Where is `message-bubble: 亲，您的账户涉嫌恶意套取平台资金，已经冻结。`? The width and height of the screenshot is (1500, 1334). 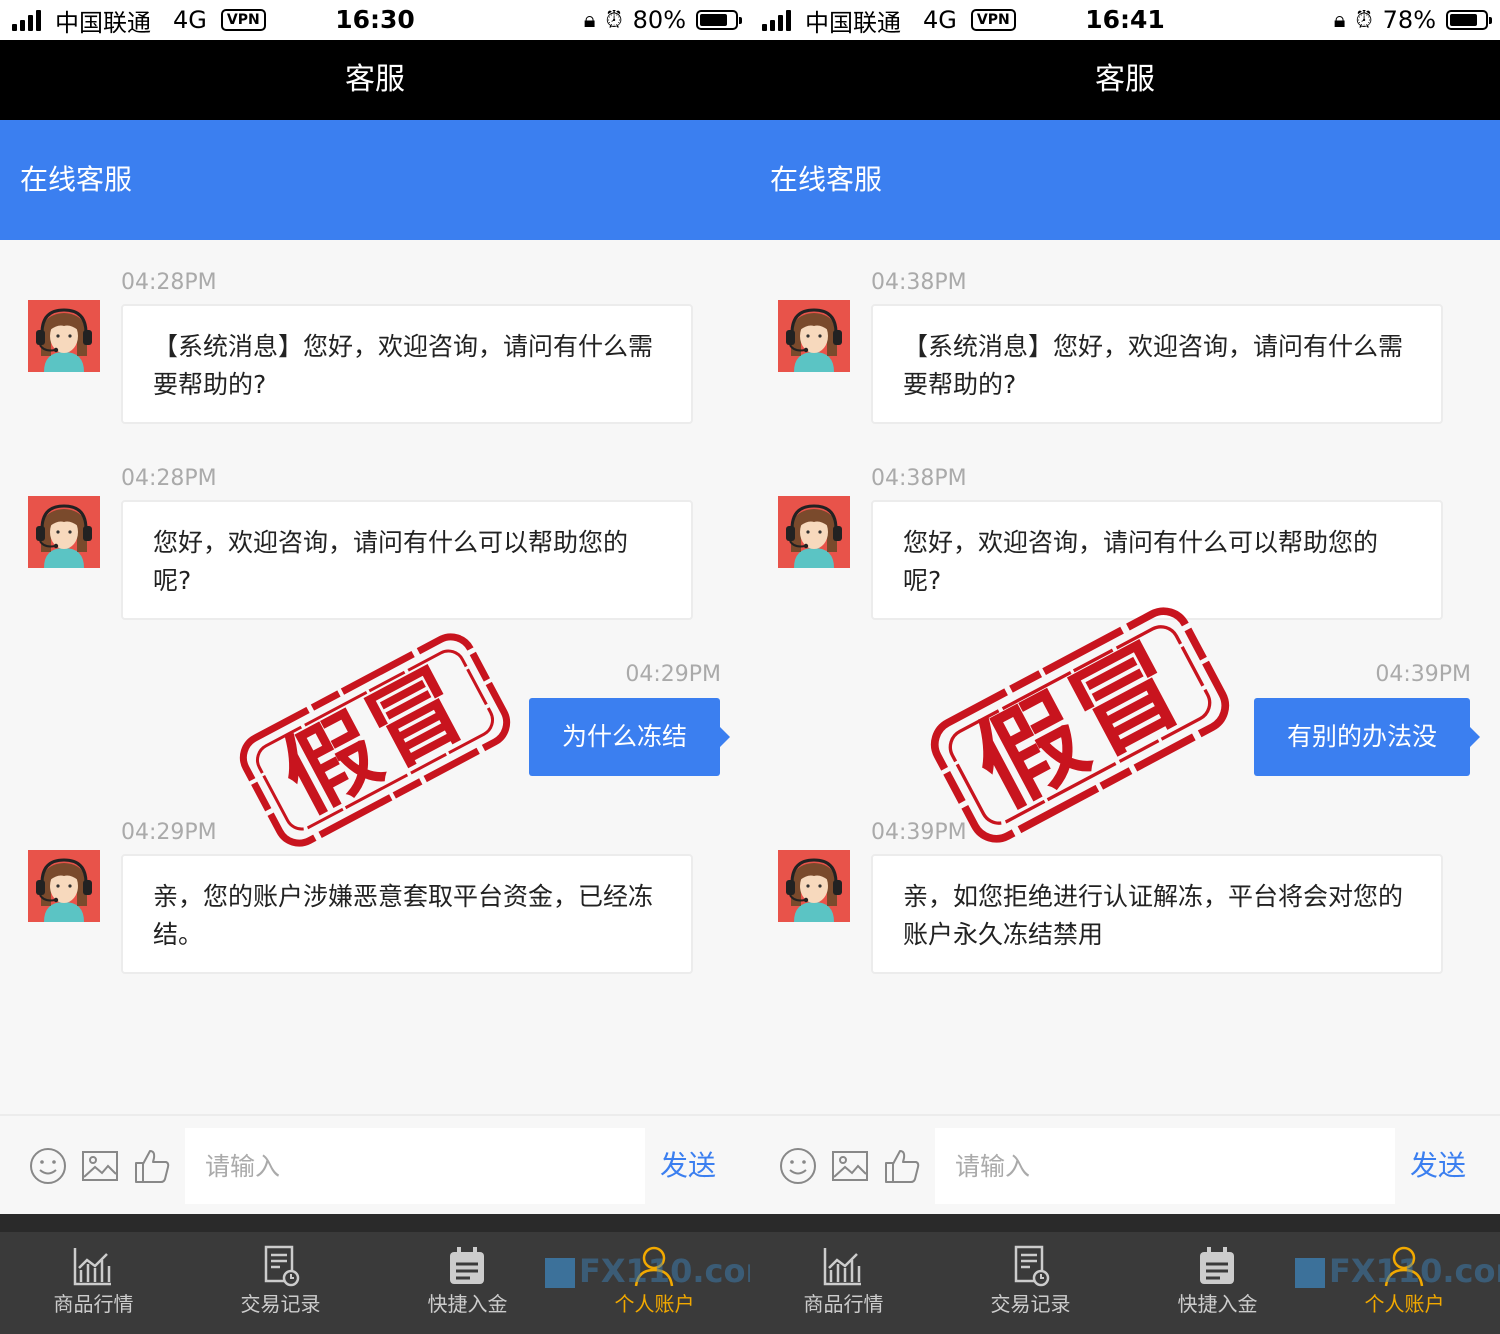 message-bubble: 亲，您的账户涉嫌恶意套取平台资金，已经冻结。 is located at coordinates (407, 914).